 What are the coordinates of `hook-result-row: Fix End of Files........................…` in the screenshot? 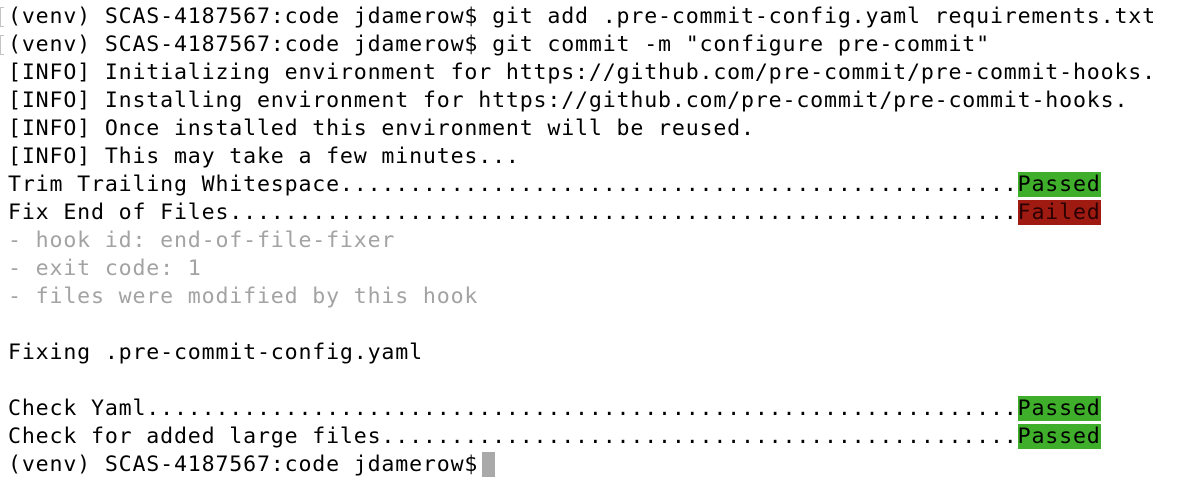 It's located at (594, 213).